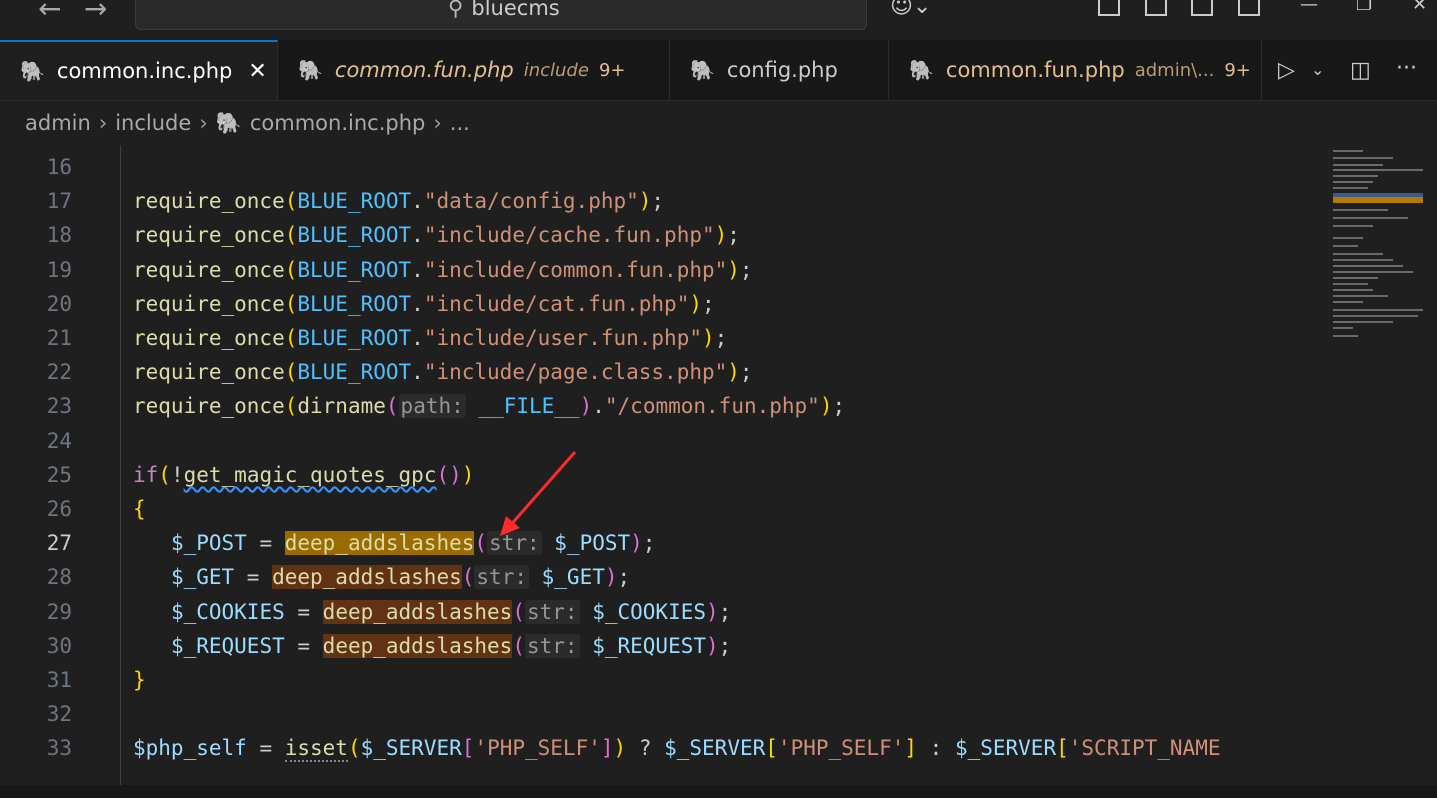  Describe the element at coordinates (381, 577) in the screenshot. I see `code-line: $_GET = deep_addslashes(str: $_GET);` at that location.